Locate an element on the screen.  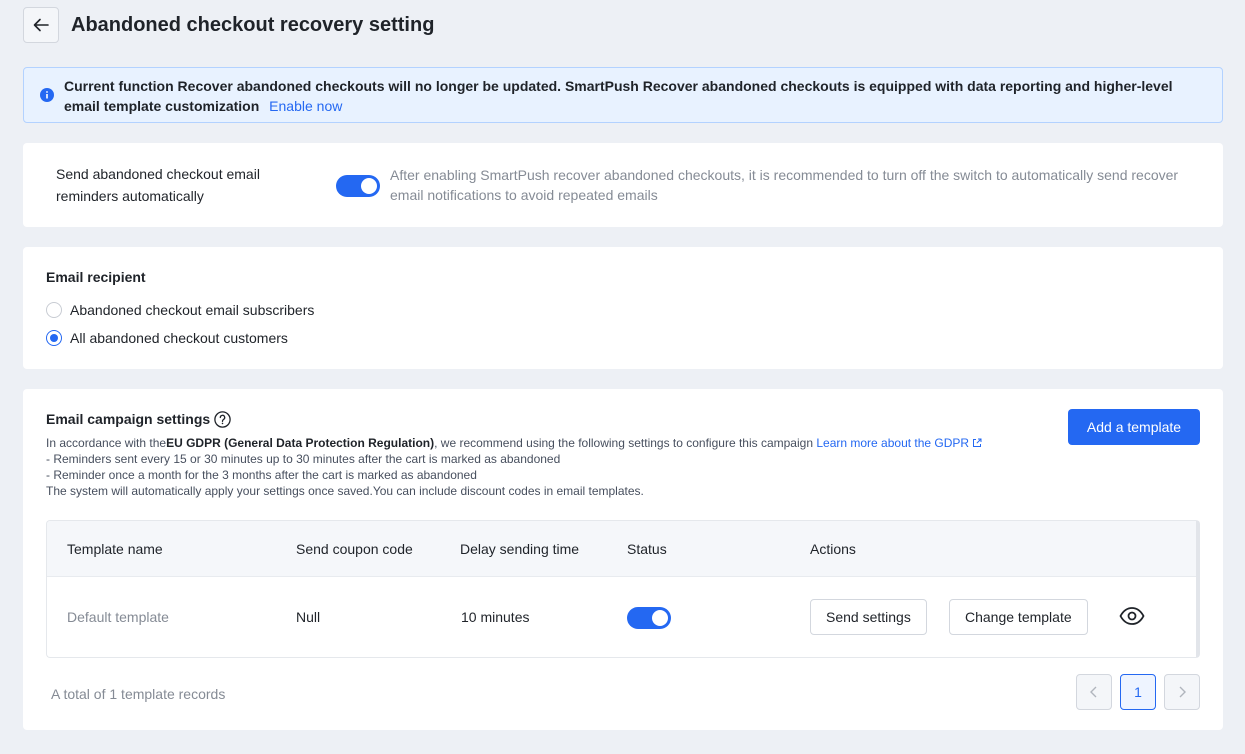
template-name-cell: Default template is located at coordinates (118, 617).